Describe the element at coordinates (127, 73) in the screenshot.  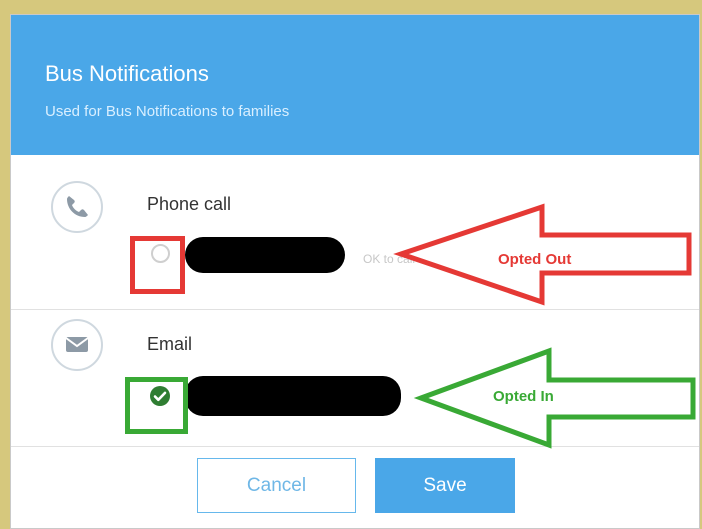
I see `dialog-title: Bus Notifications` at that location.